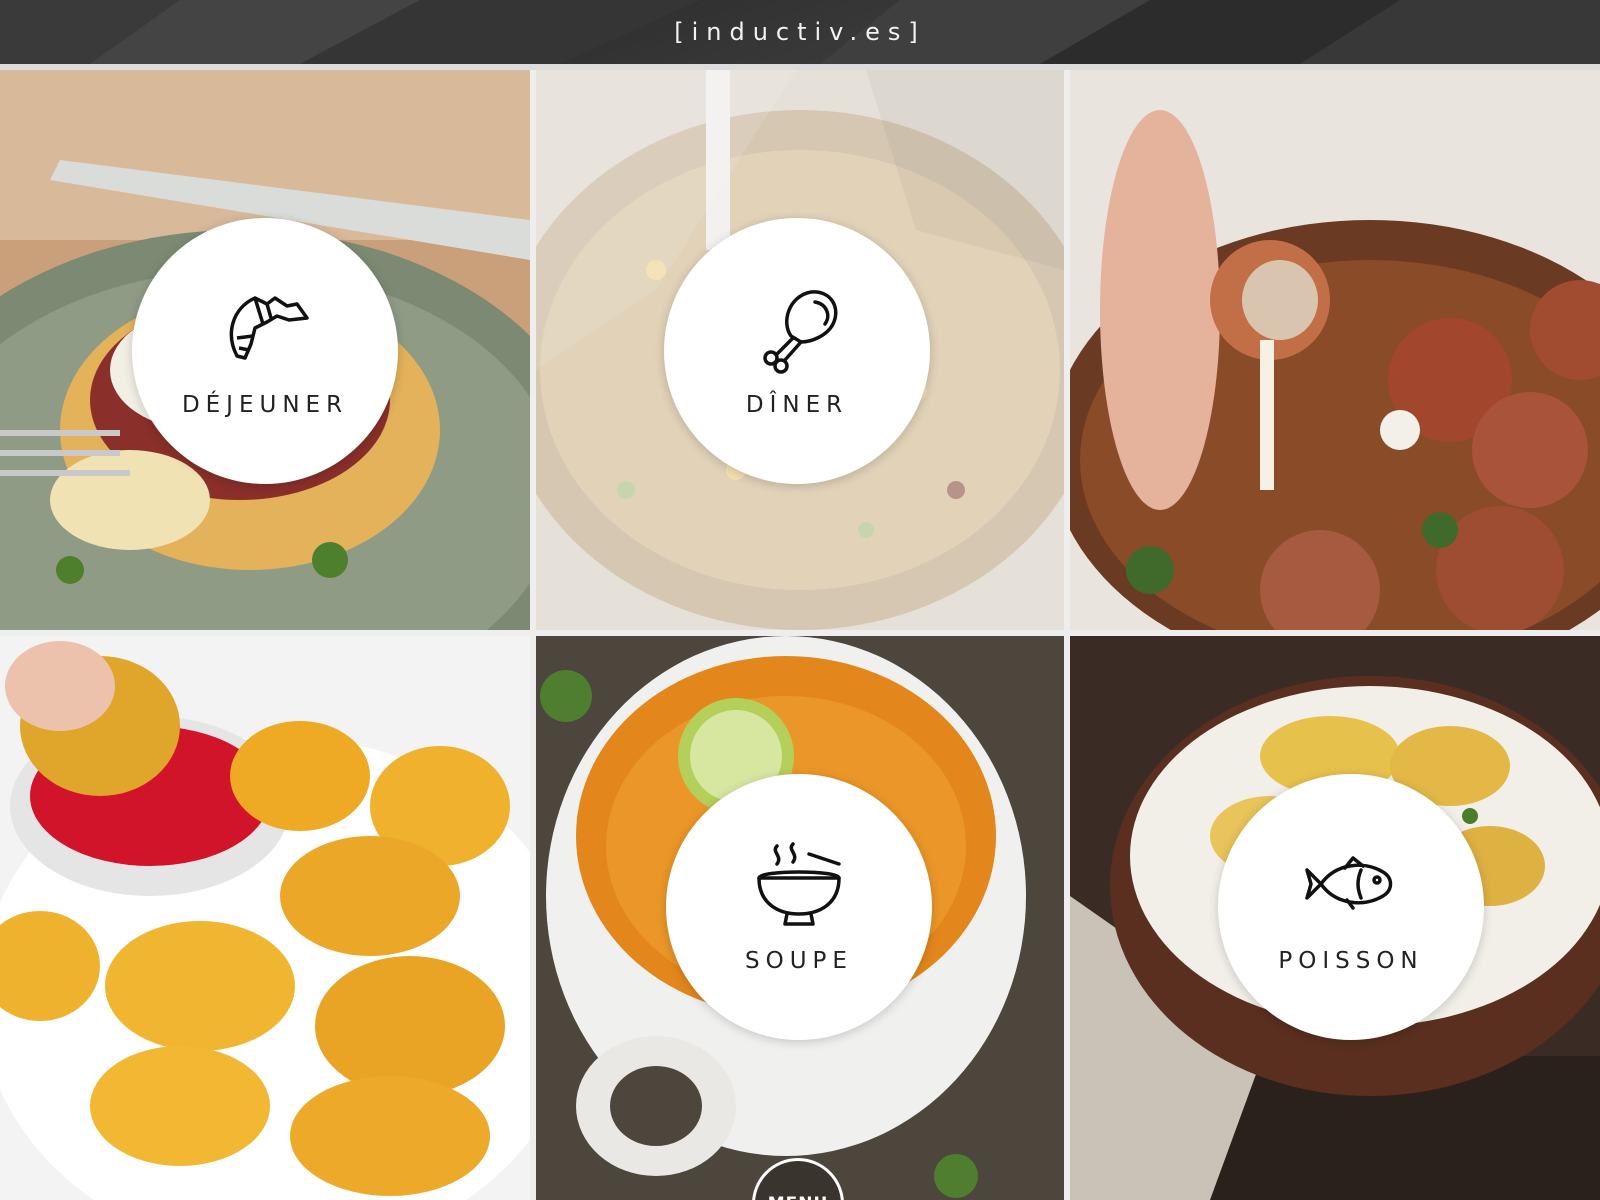  What do you see at coordinates (799, 884) in the screenshot?
I see `soup-bowl-icon` at bounding box center [799, 884].